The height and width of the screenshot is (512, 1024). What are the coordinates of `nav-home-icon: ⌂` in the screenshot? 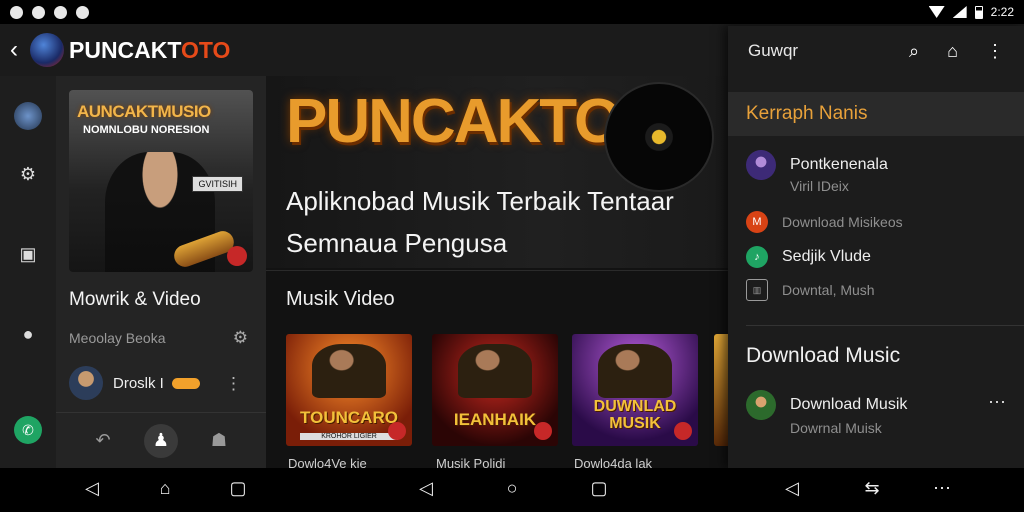 It's located at (165, 488).